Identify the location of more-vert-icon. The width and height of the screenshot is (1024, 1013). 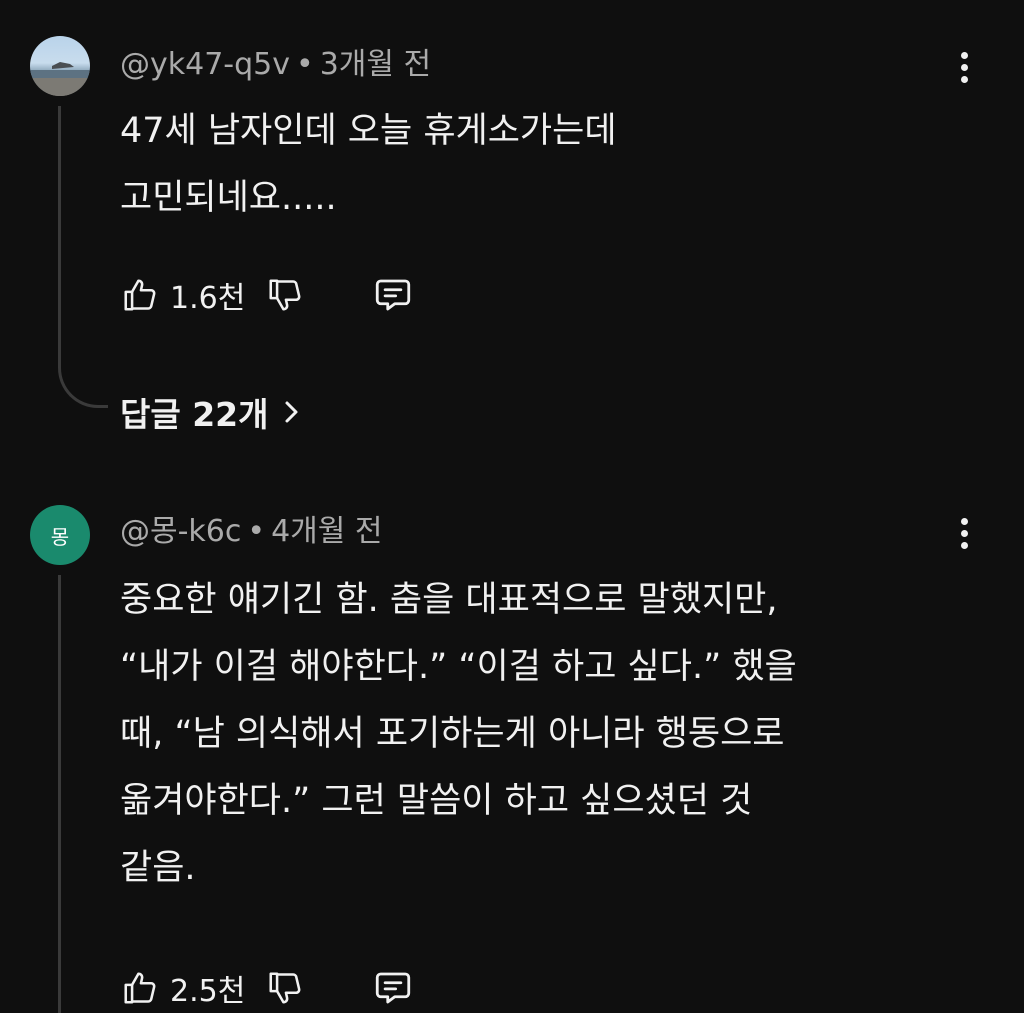
(964, 533).